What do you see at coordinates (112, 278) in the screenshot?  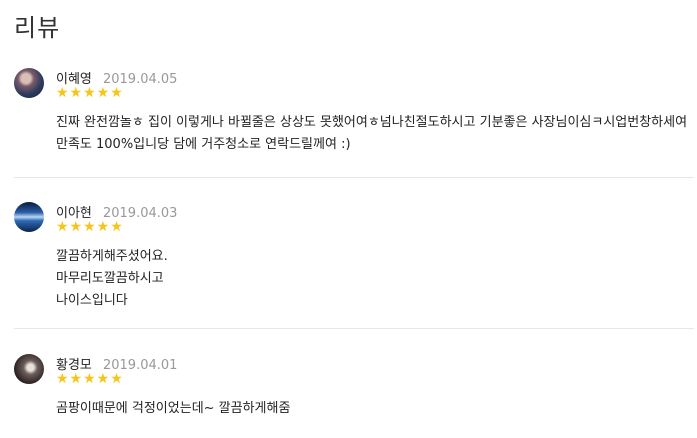 I see `review-text: 깔끔하게해주셨어요. 마무리도깔끔하시고 나이스입니다` at bounding box center [112, 278].